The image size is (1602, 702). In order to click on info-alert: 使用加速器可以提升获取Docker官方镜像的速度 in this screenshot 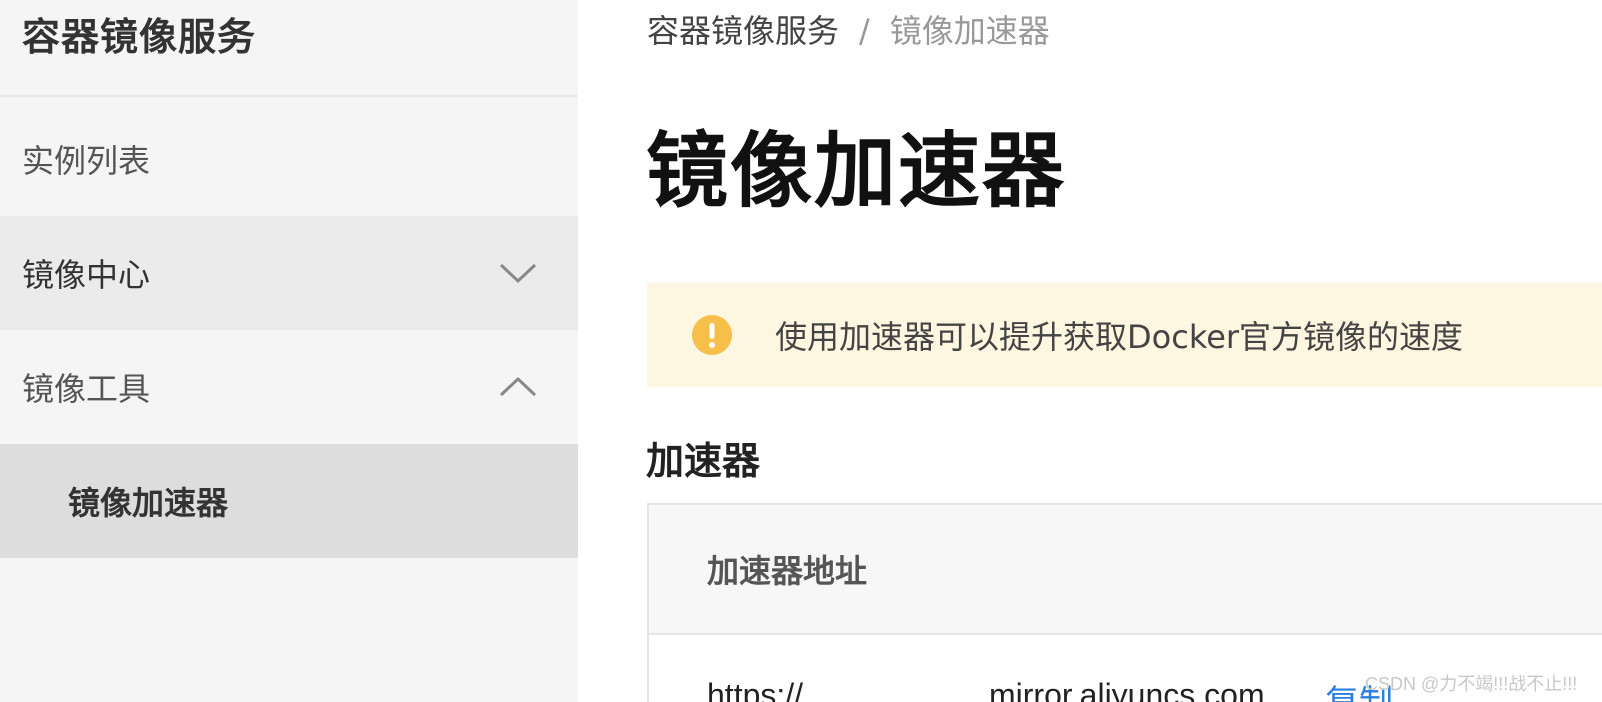, I will do `click(1124, 335)`.